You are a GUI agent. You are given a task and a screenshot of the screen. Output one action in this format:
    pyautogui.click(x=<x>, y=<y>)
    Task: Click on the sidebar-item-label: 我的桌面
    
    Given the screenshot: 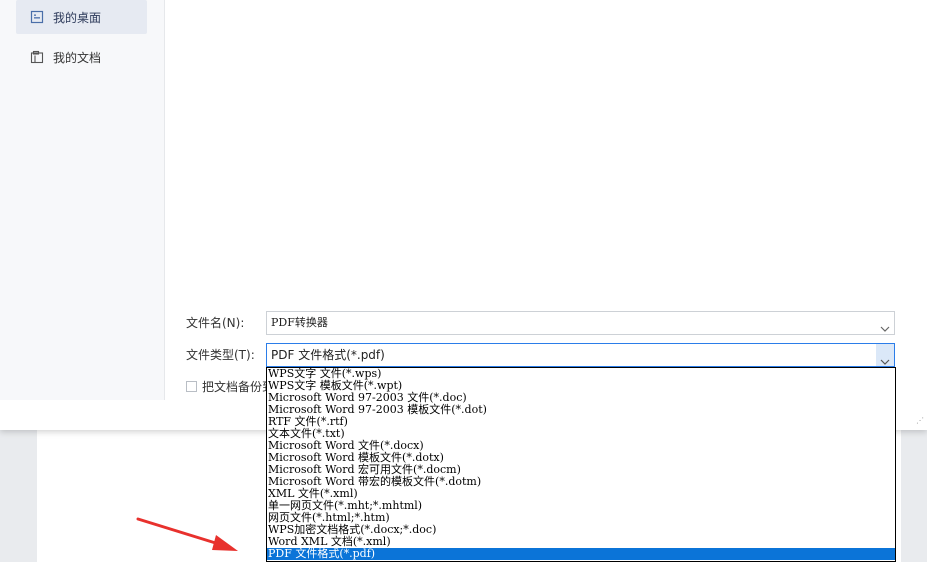 What is the action you would take?
    pyautogui.click(x=77, y=17)
    